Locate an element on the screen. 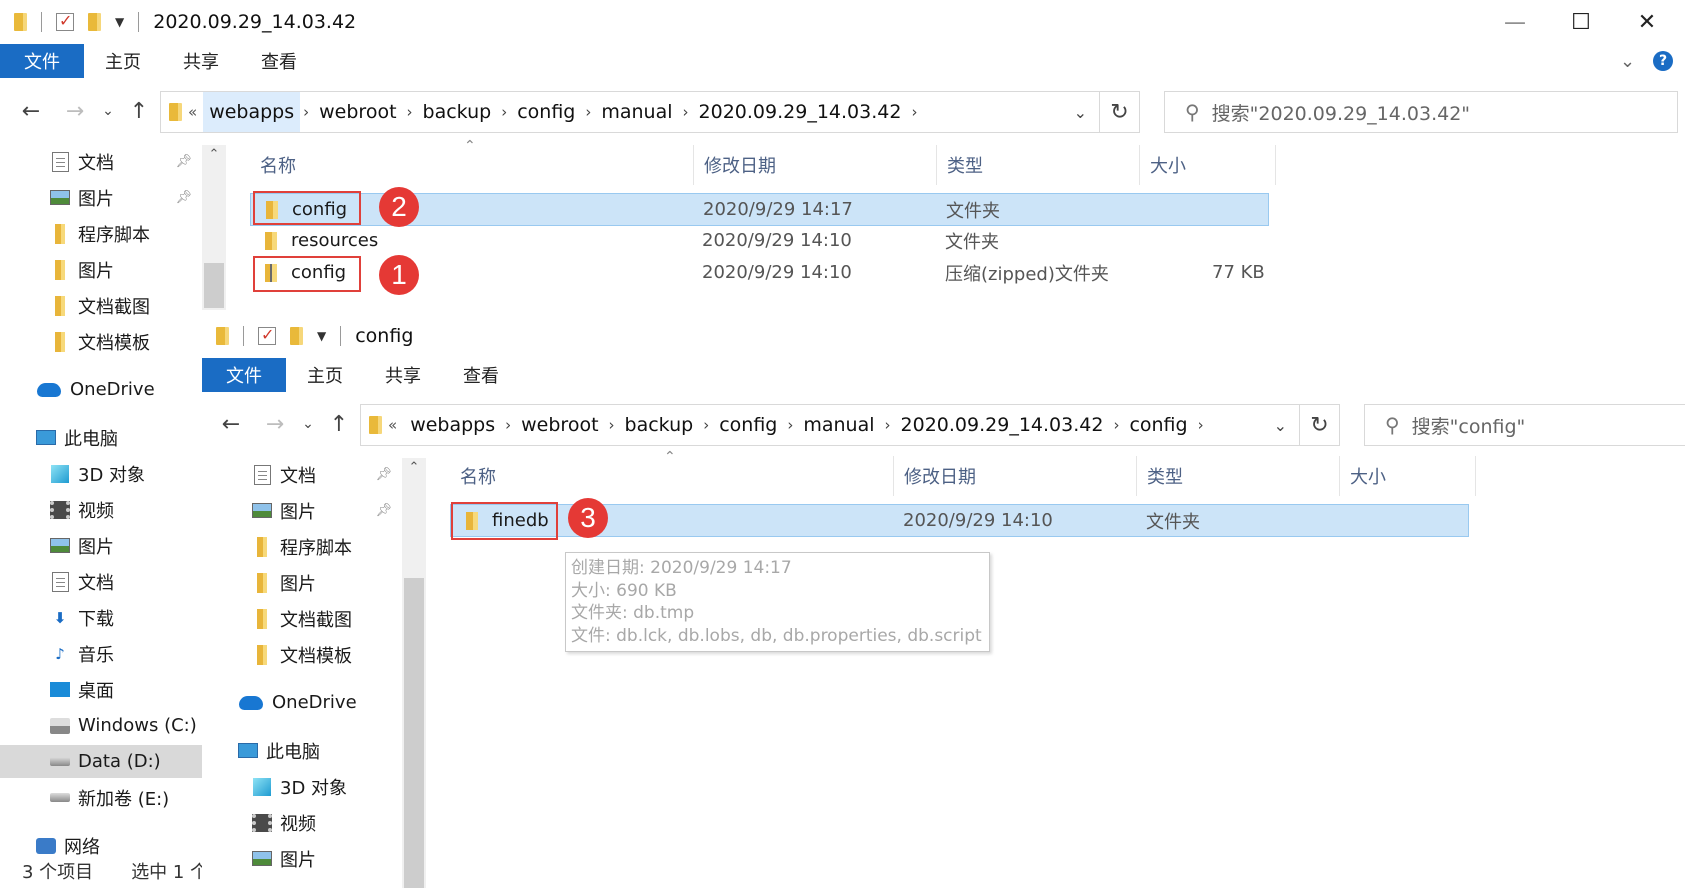 The width and height of the screenshot is (1685, 888). nav-item-drive-e: 新加卷 (E:) is located at coordinates (101, 797).